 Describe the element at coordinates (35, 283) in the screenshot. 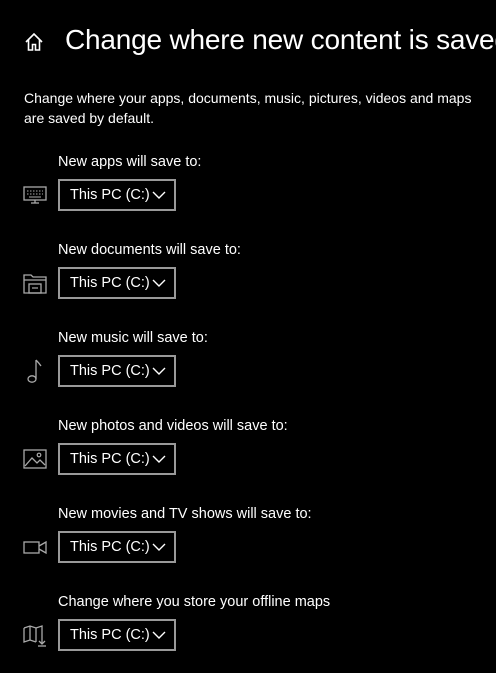

I see `documents-icon` at that location.